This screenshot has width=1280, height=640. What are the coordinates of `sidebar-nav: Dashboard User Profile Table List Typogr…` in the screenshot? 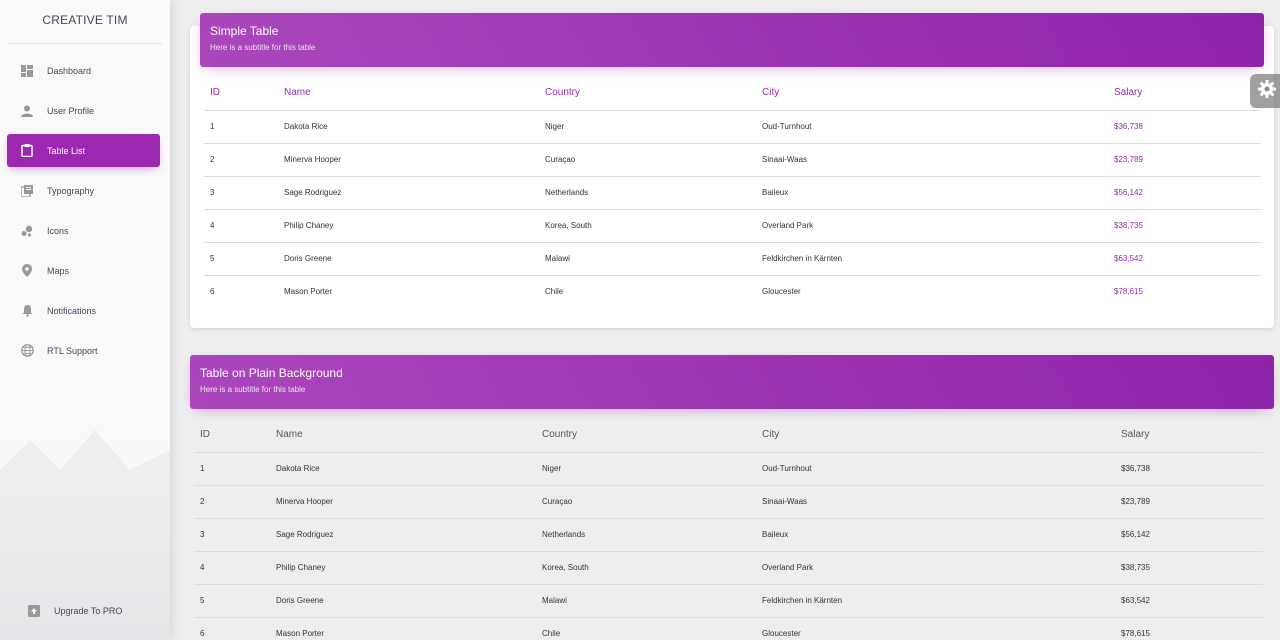 It's located at (85, 214).